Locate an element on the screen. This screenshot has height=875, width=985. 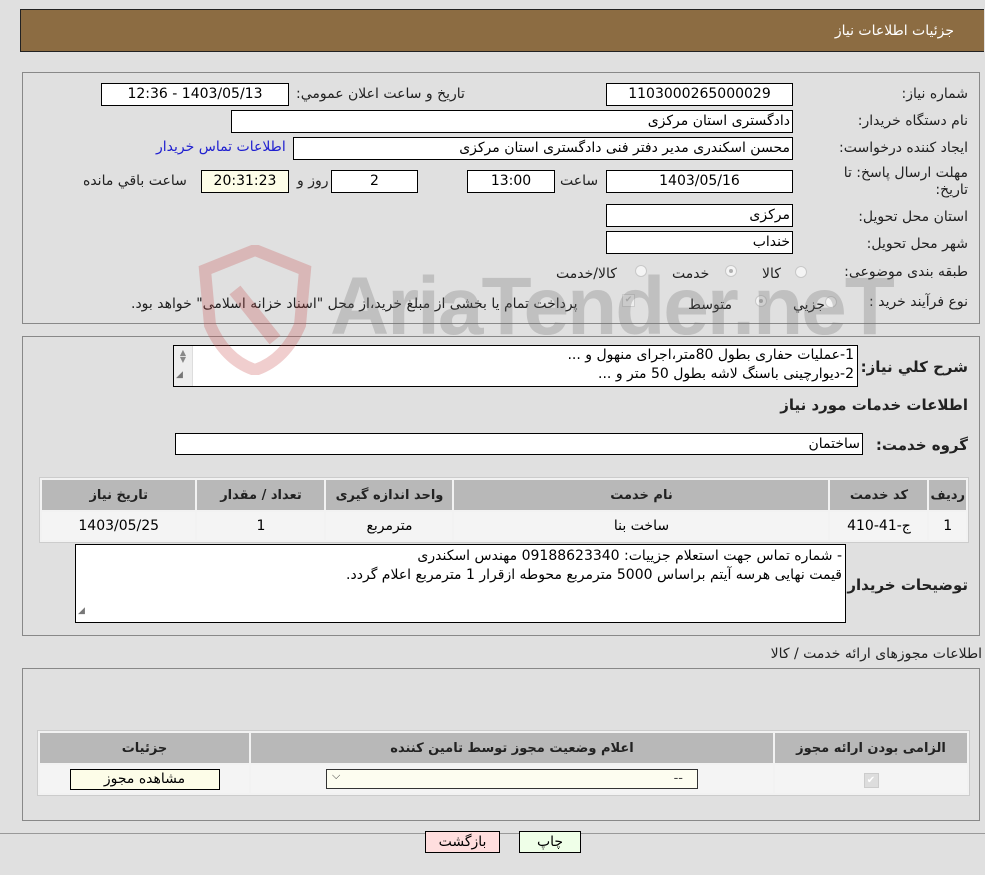
process-radio-medium is located at coordinates (761, 301).